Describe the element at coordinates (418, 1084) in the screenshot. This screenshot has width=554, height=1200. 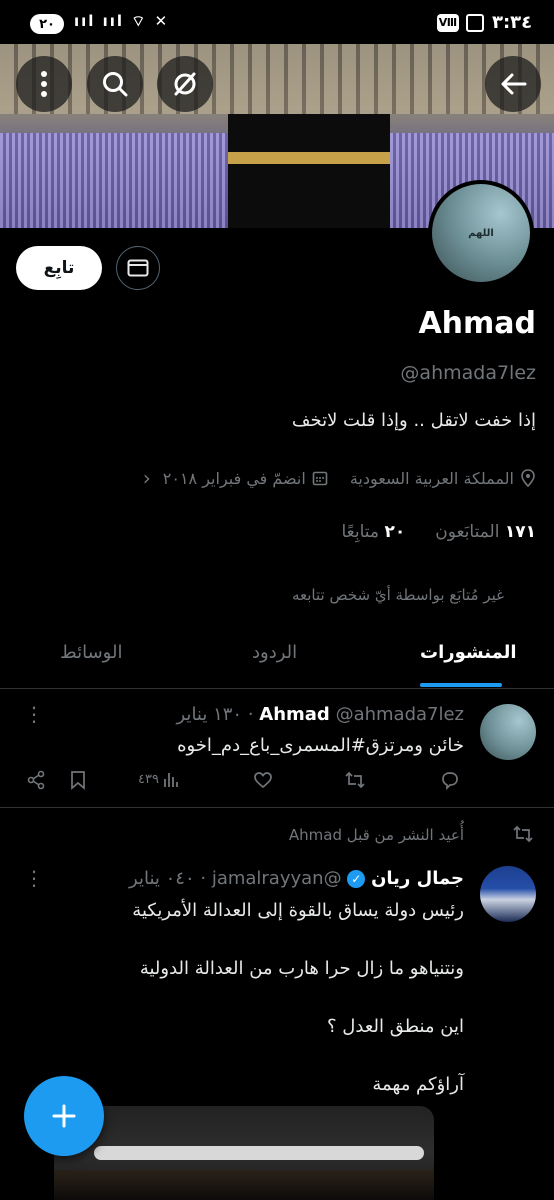
I see `tweet-line: آراؤكم مهمة` at that location.